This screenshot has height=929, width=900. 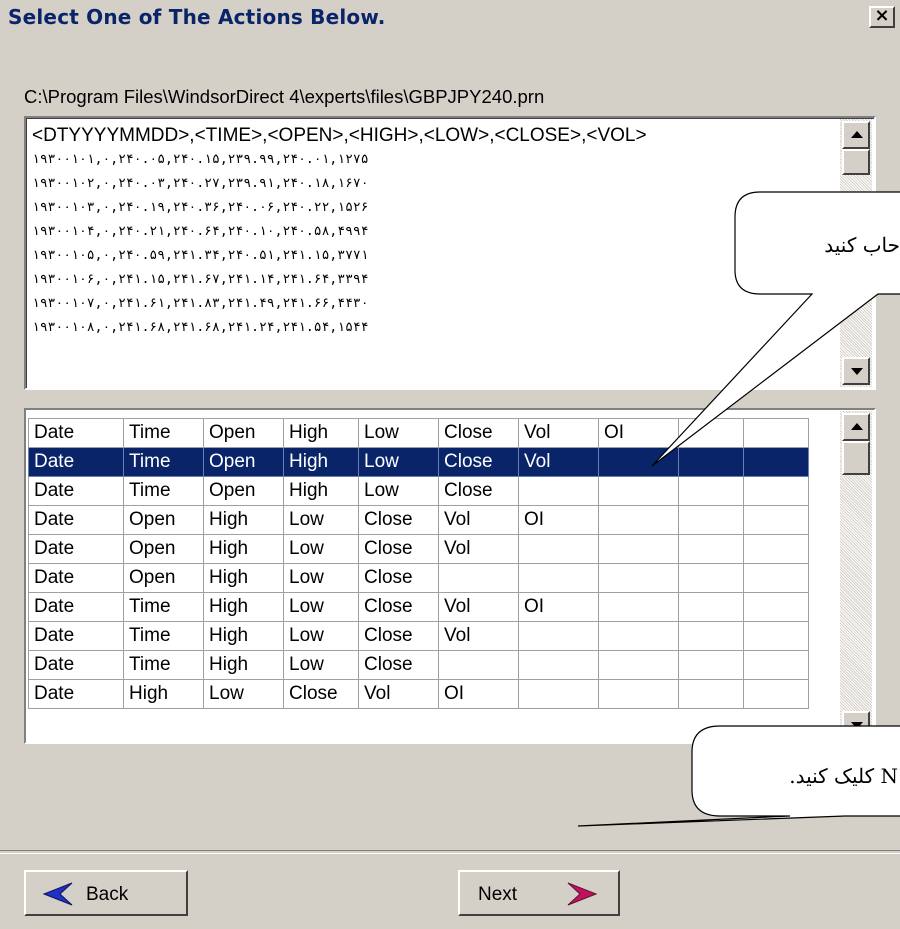 What do you see at coordinates (582, 894) in the screenshot?
I see `next-arrow-icon` at bounding box center [582, 894].